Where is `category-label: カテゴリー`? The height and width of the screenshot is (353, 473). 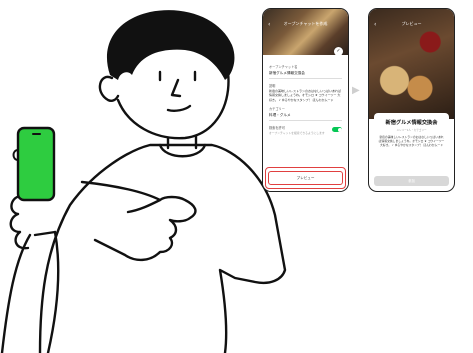 category-label: カテゴリー is located at coordinates (277, 109).